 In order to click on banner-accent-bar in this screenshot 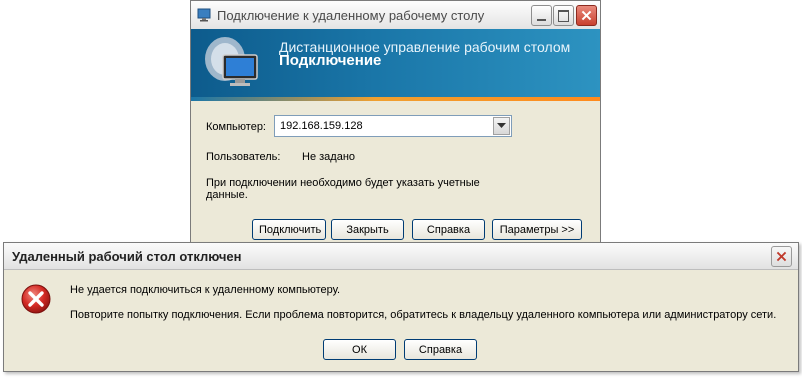, I will do `click(395, 99)`.